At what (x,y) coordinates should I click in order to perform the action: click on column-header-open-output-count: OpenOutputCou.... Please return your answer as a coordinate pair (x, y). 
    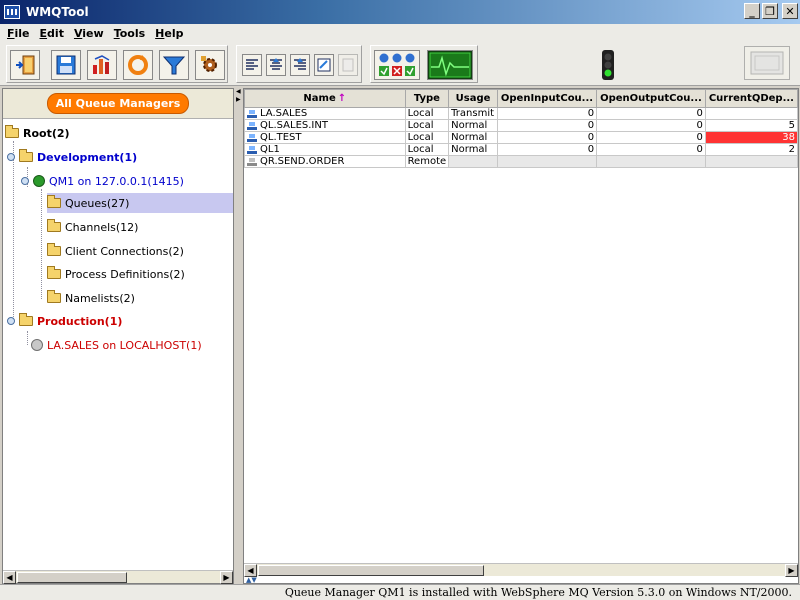
    Looking at the image, I should click on (651, 98).